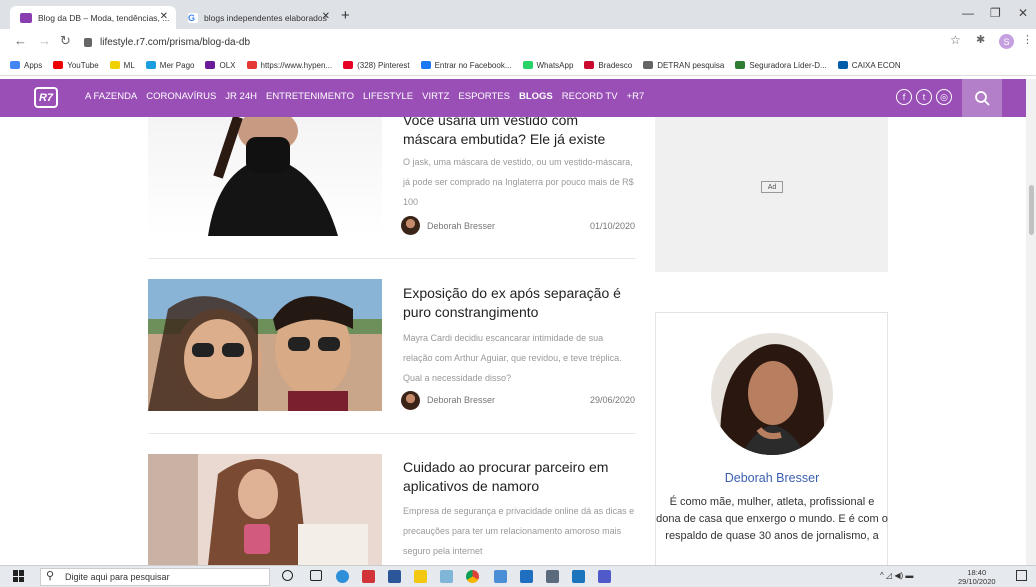  I want to click on post-thumbnail-couple, so click(265, 345).